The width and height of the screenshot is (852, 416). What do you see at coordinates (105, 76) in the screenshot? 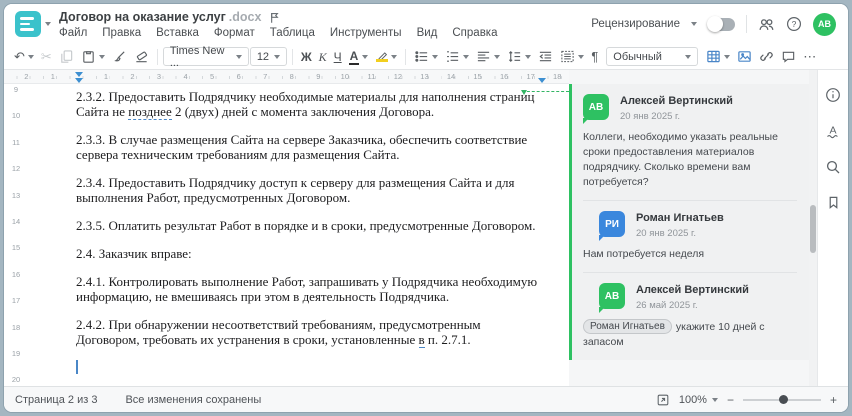
I see `ruler-number: 1` at bounding box center [105, 76].